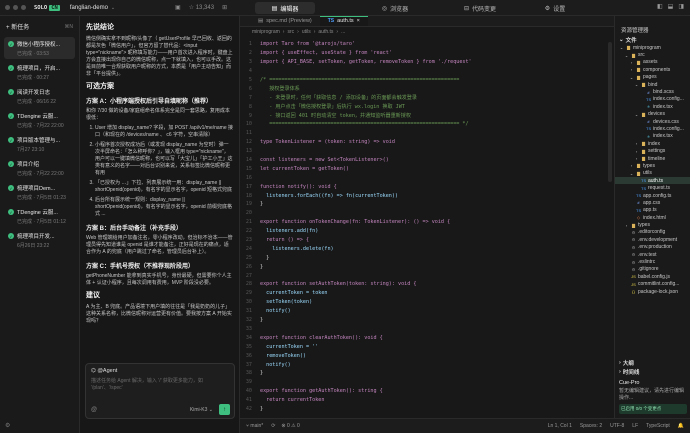  What do you see at coordinates (325, 32) in the screenshot?
I see `breadcrumb-item: auth.ts` at bounding box center [325, 32].